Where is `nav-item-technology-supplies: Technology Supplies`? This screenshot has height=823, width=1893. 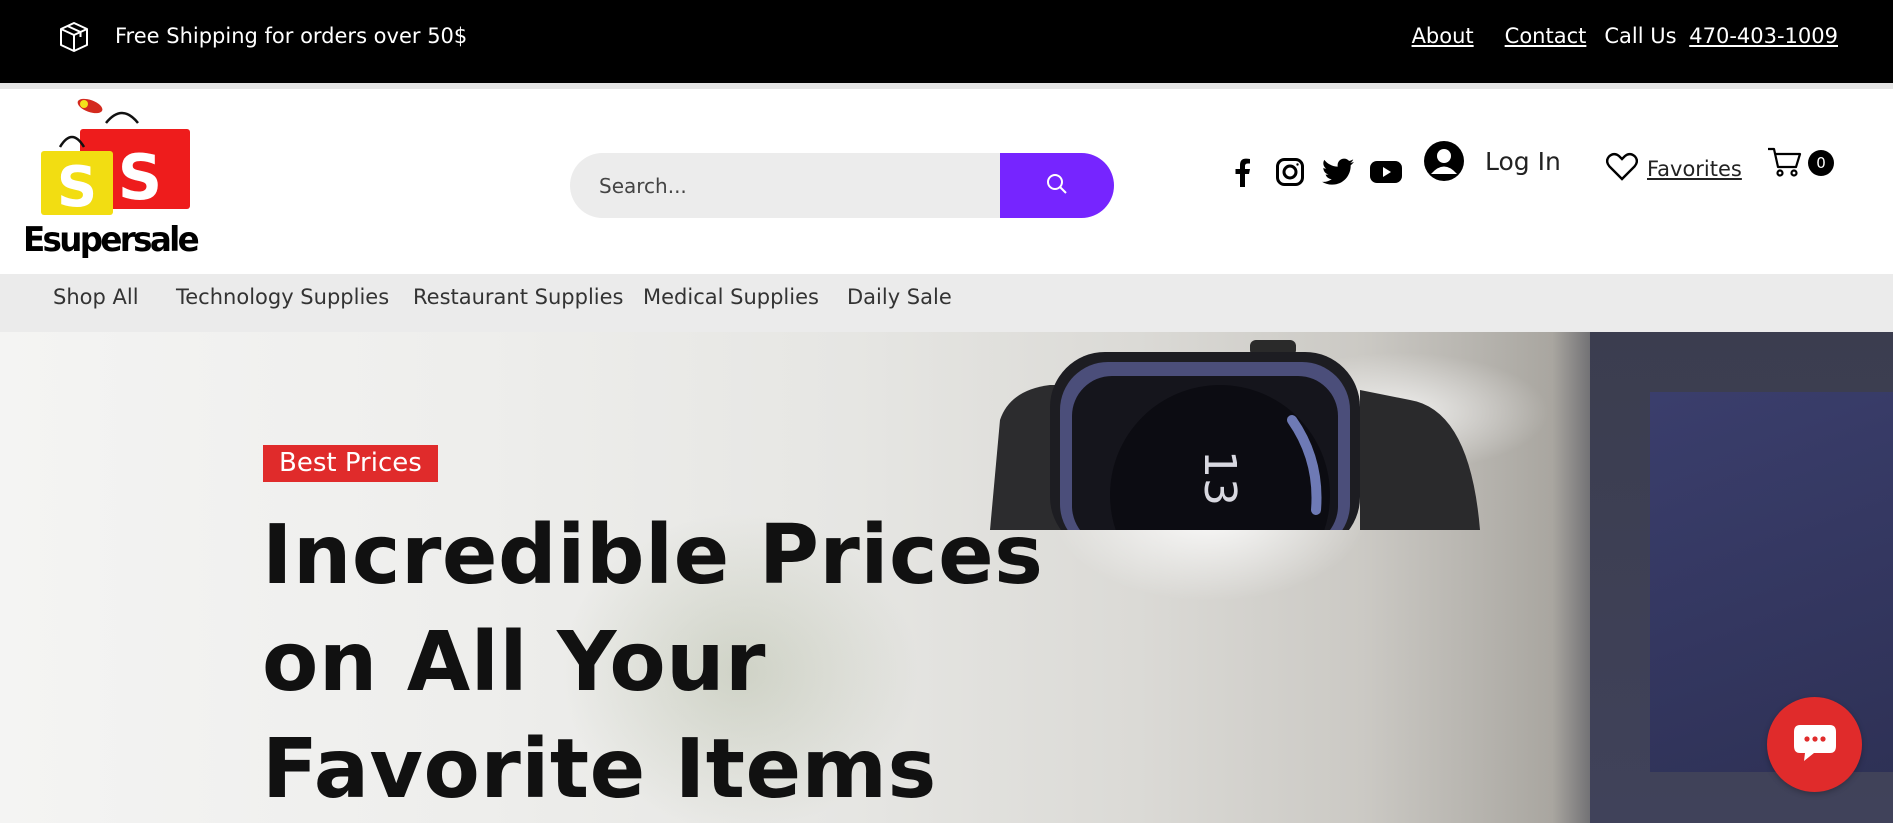
nav-item-technology-supplies: Technology Supplies is located at coordinates (282, 297).